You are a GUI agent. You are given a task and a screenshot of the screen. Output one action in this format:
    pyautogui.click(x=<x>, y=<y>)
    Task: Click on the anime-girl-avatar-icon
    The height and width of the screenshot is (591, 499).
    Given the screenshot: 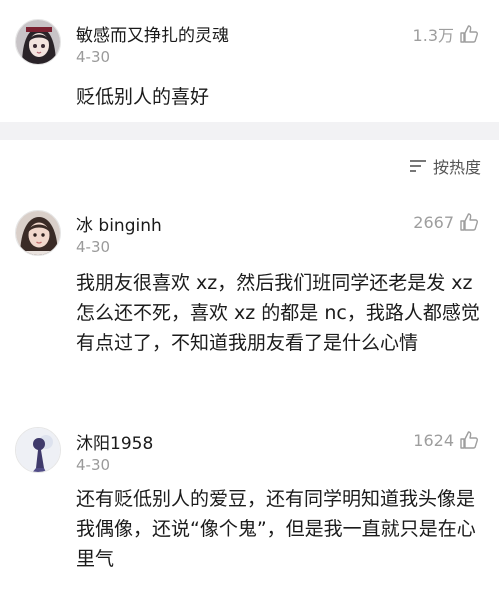 What is the action you would take?
    pyautogui.click(x=38, y=42)
    